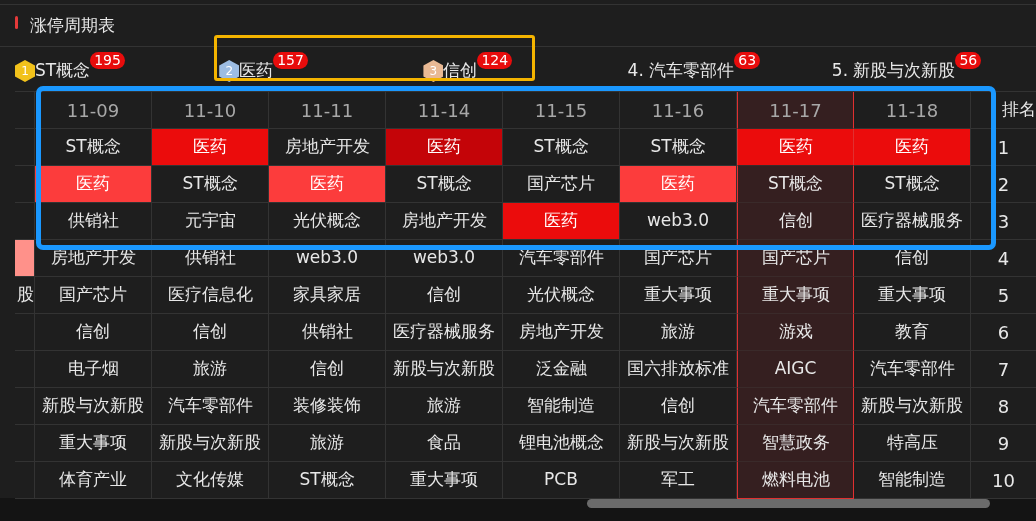 The width and height of the screenshot is (1036, 521). Describe the element at coordinates (93, 369) in the screenshot. I see `table-cell-text: 电子烟` at that location.